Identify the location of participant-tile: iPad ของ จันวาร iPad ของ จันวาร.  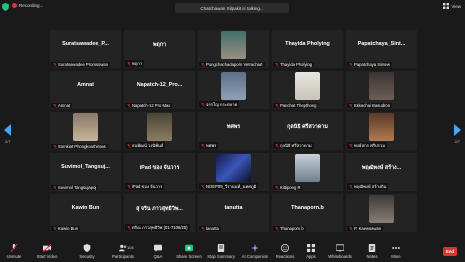
(159, 172).